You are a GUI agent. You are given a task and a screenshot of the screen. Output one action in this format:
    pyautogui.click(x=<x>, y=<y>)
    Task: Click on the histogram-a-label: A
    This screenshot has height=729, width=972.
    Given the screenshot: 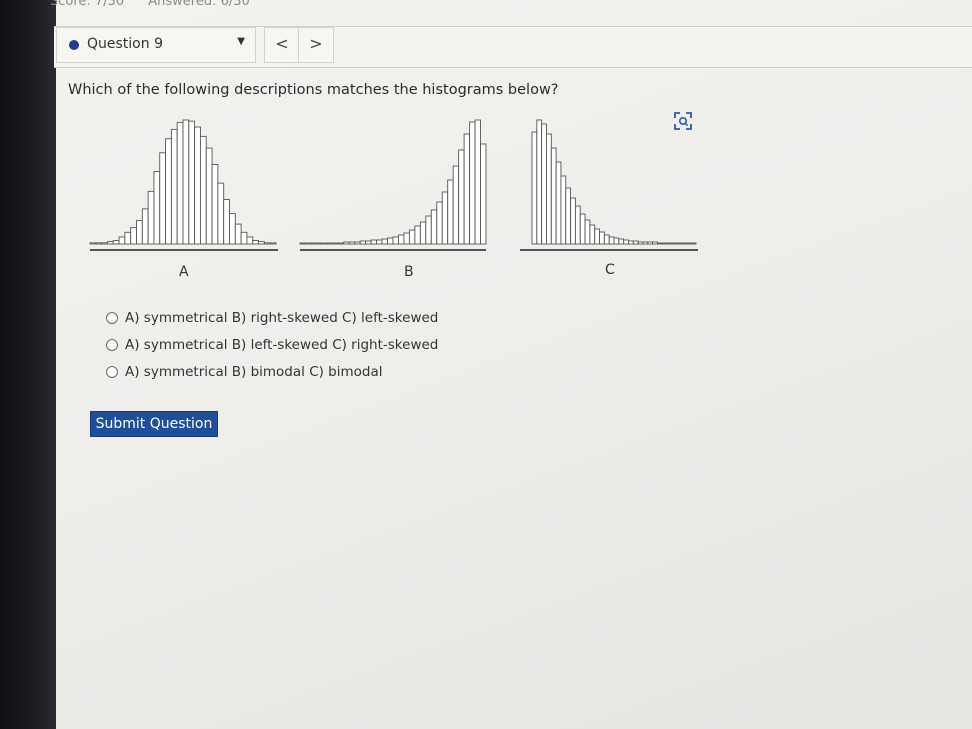 What is the action you would take?
    pyautogui.click(x=184, y=272)
    